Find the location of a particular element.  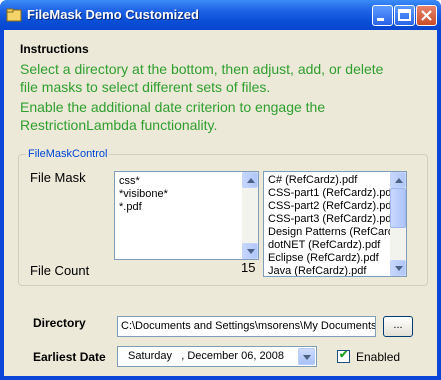

chevron-down-icon is located at coordinates (307, 357).